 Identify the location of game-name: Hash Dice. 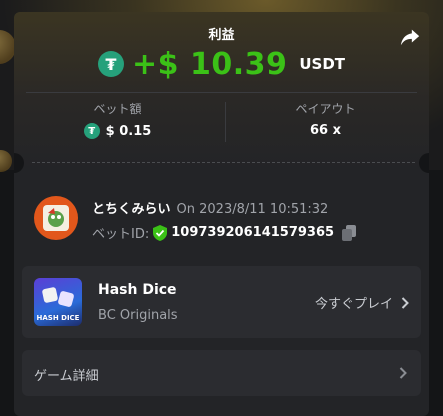
(137, 290).